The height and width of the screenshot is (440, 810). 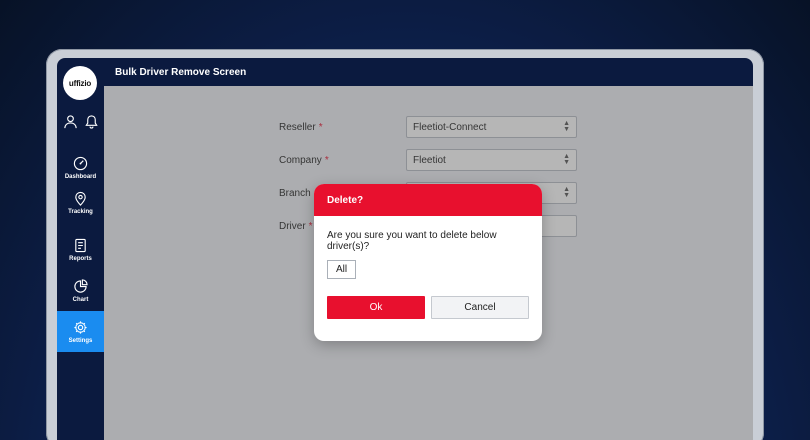 I want to click on sidebar-item-chart: Chart, so click(x=80, y=290).